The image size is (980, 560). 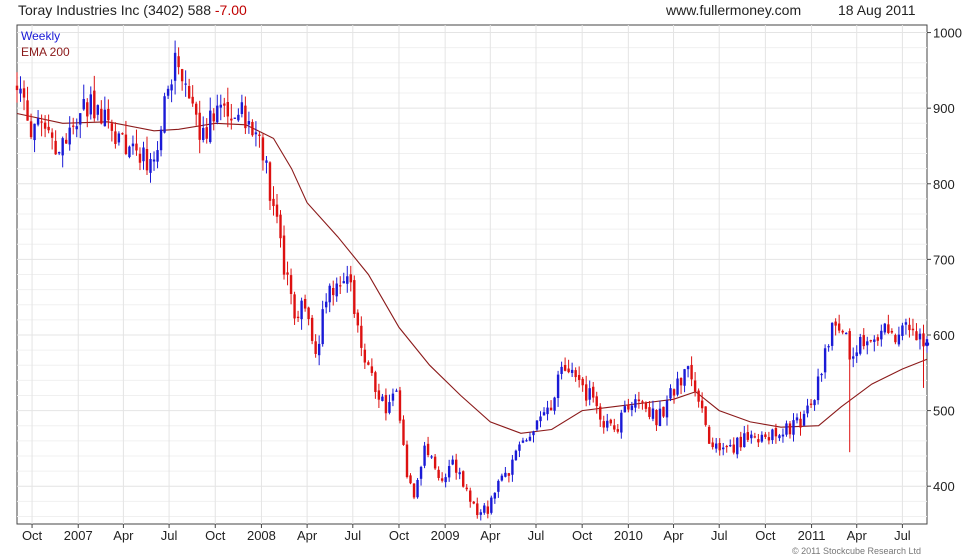 What do you see at coordinates (947, 33) in the screenshot?
I see `y-tick-label: 1000` at bounding box center [947, 33].